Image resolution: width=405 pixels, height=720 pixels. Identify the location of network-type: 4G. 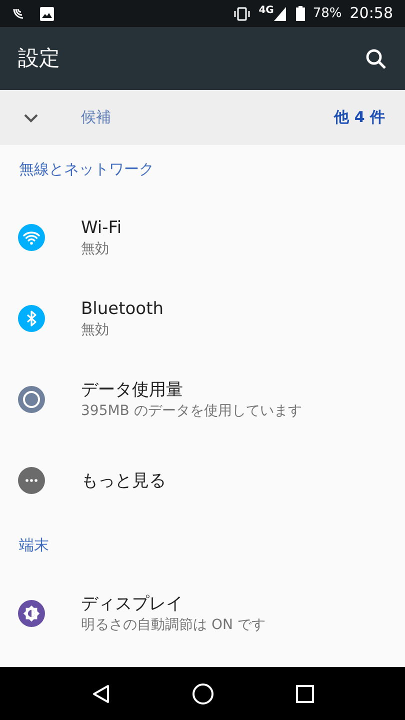
(266, 11).